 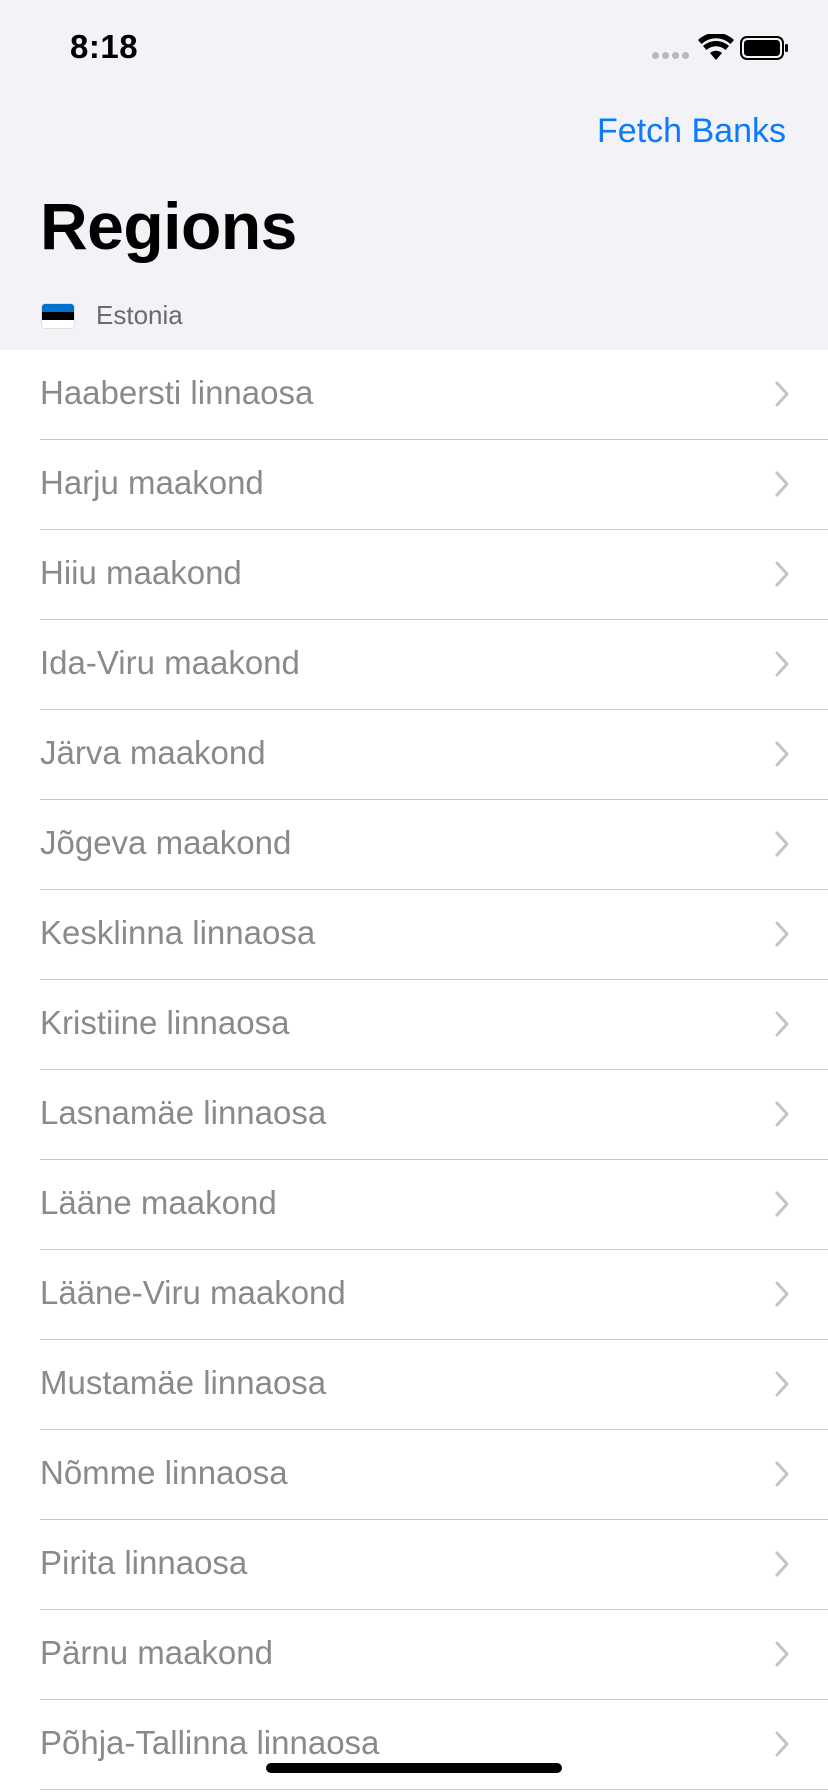 I want to click on region-label: Lääne maakond, so click(x=158, y=1202).